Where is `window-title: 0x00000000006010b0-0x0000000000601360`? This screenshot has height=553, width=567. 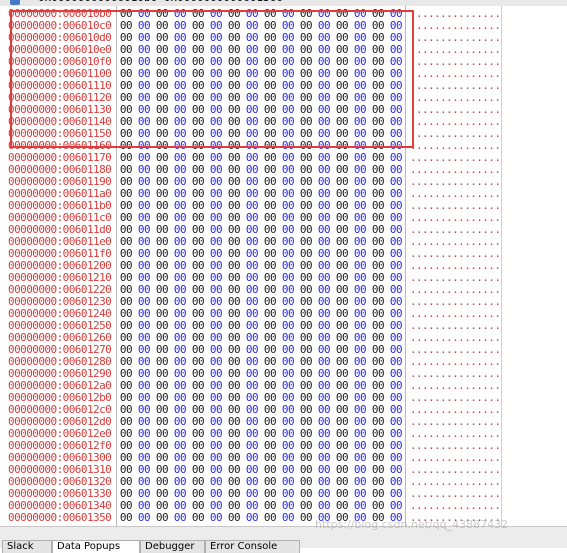
window-title: 0x00000000006010b0-0x0000000000601360 is located at coordinates (160, 2).